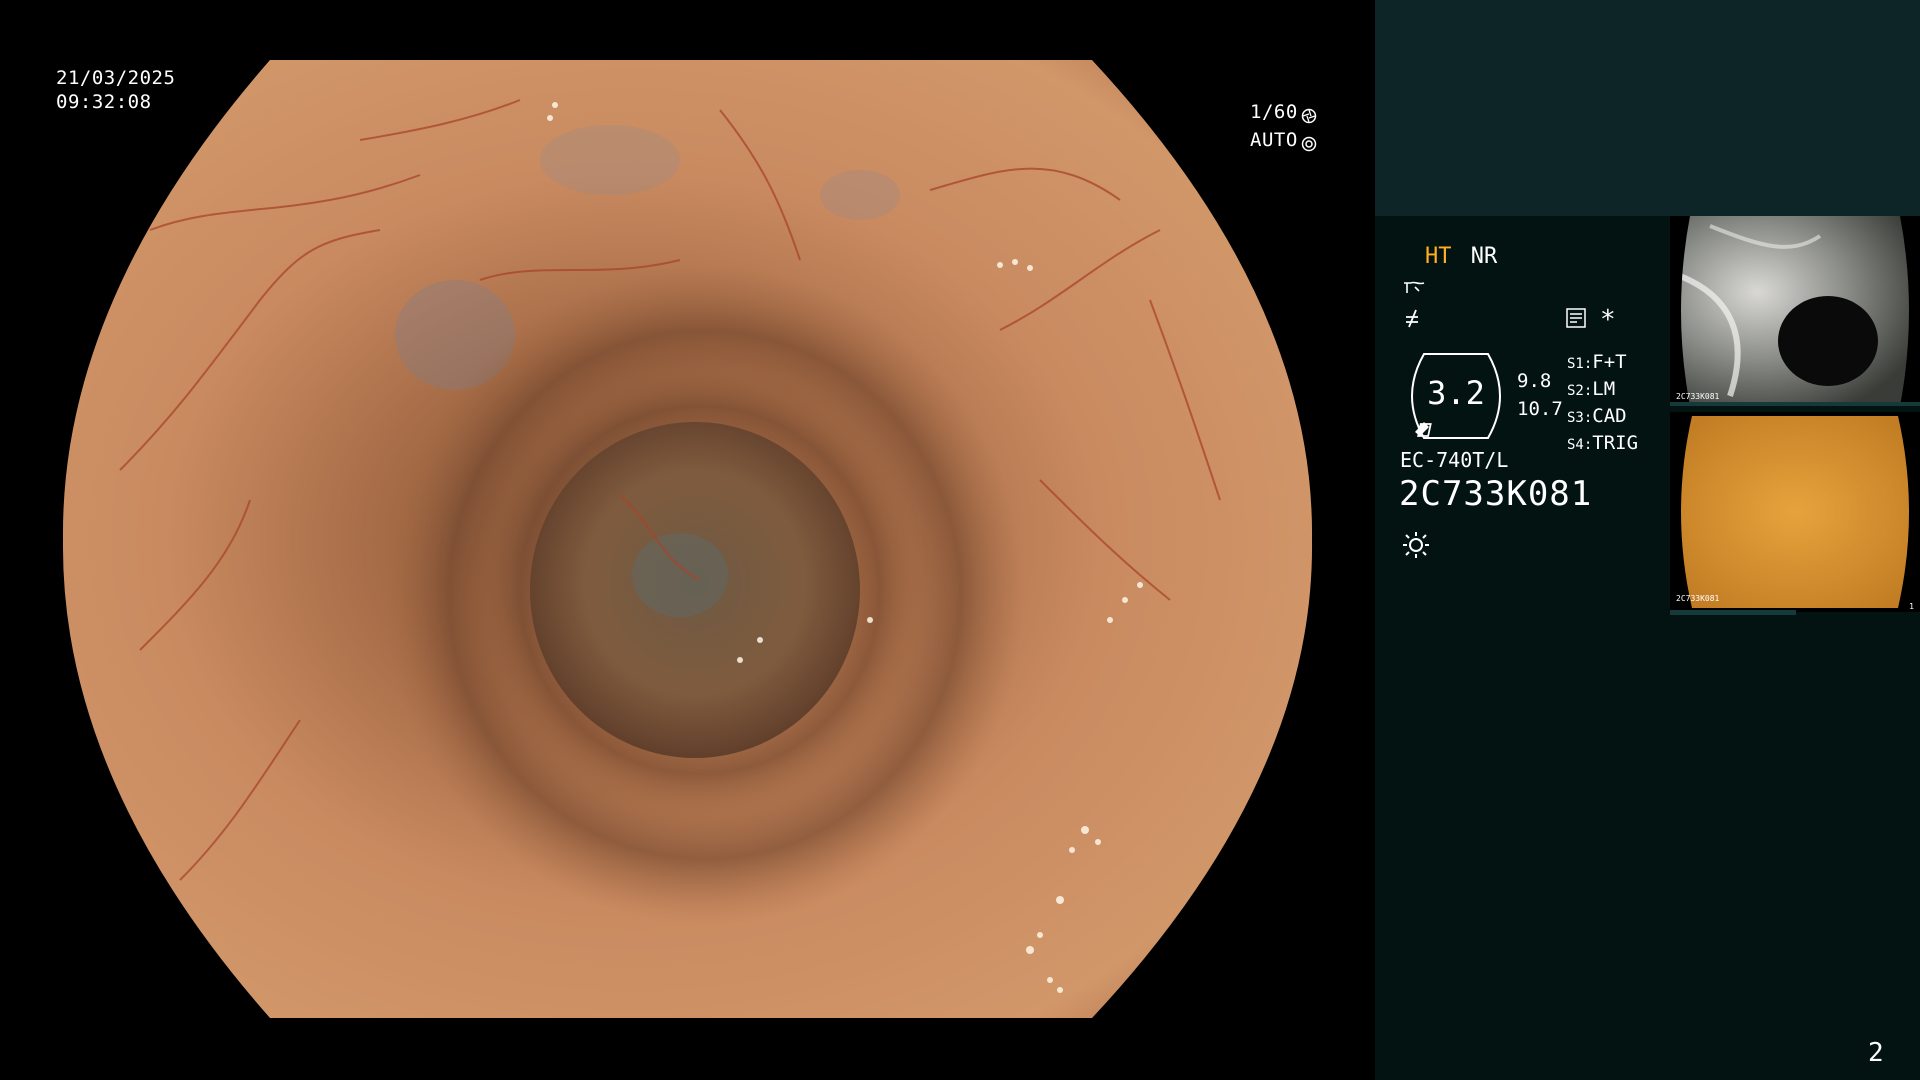 Image resolution: width=1920 pixels, height=1080 pixels. Describe the element at coordinates (1496, 494) in the screenshot. I see `scope-serial: 2C733K081` at that location.